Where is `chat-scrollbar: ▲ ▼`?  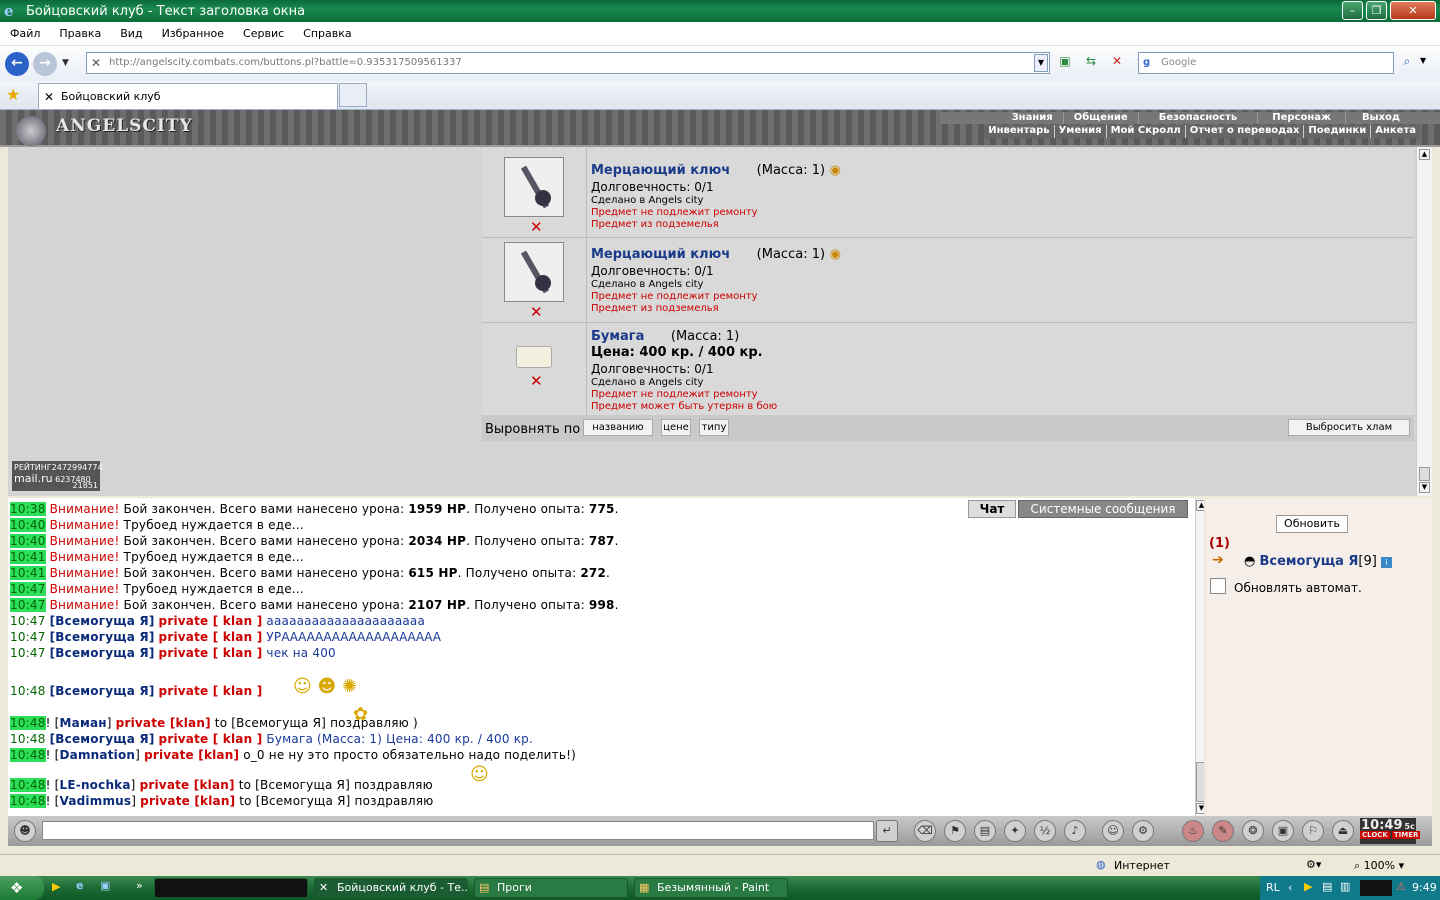
chat-scrollbar: ▲ ▼ is located at coordinates (1199, 657).